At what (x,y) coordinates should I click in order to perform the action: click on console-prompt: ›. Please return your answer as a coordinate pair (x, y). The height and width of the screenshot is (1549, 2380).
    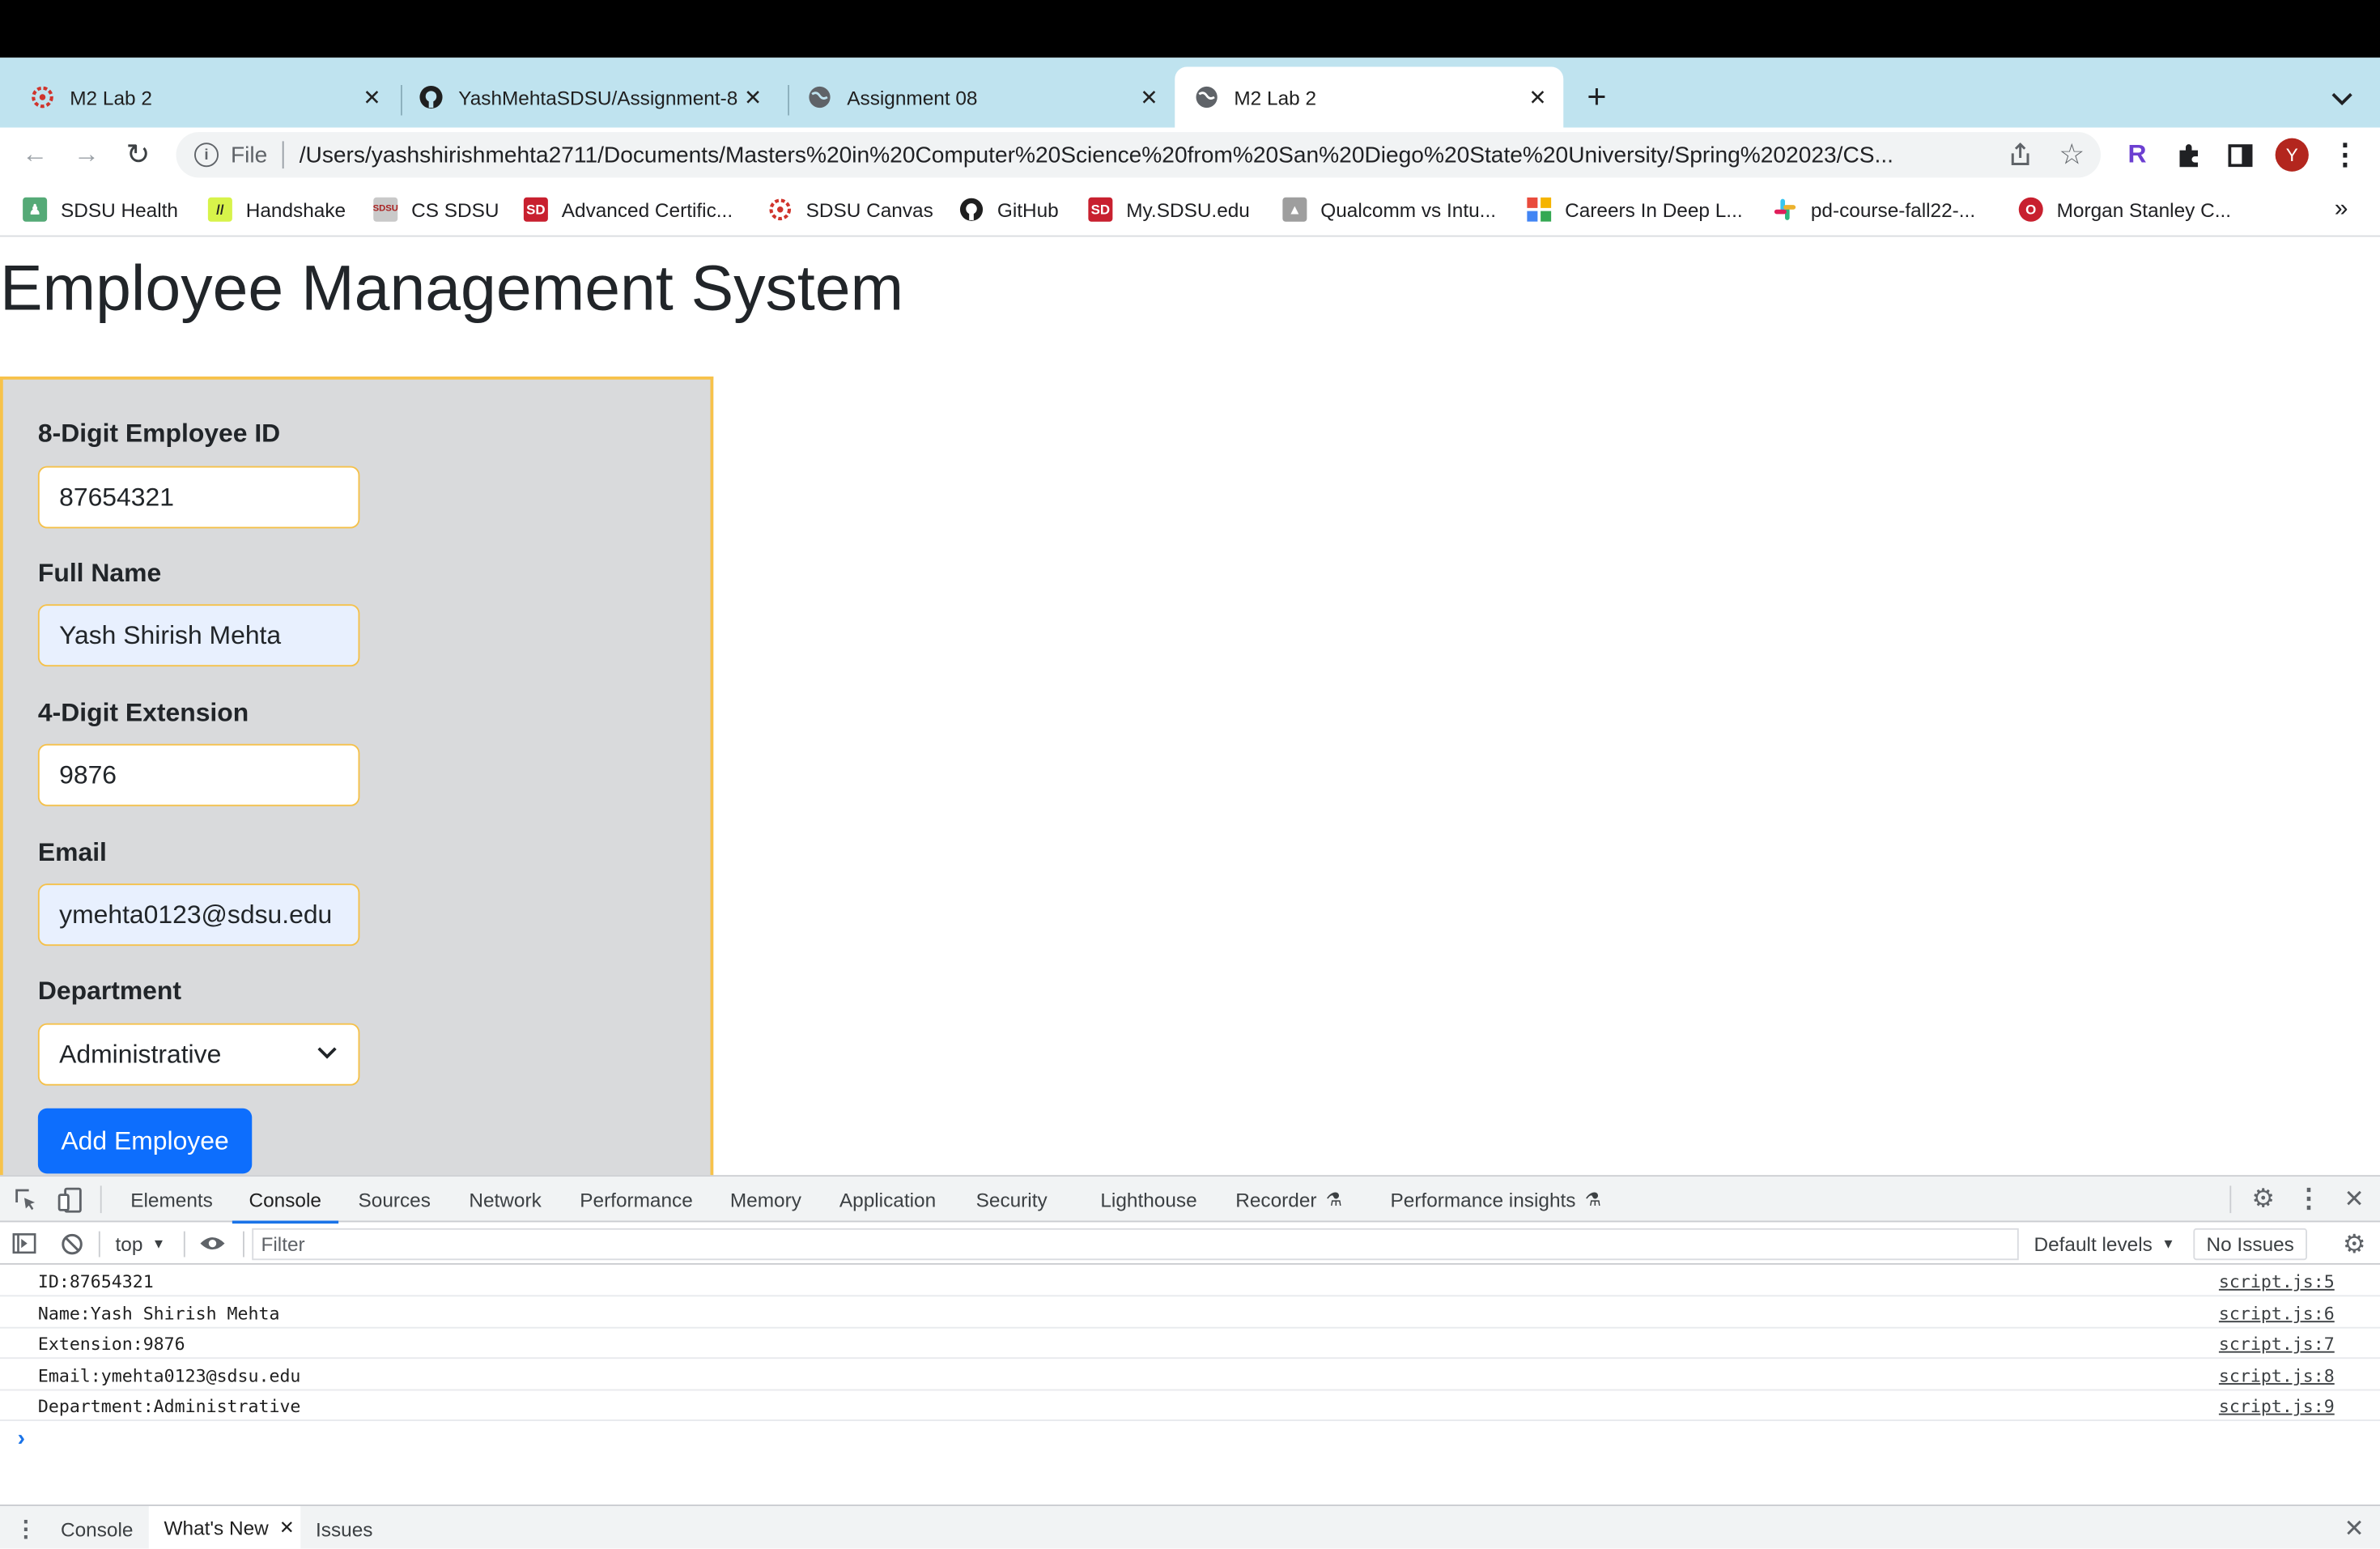
    Looking at the image, I should click on (21, 1438).